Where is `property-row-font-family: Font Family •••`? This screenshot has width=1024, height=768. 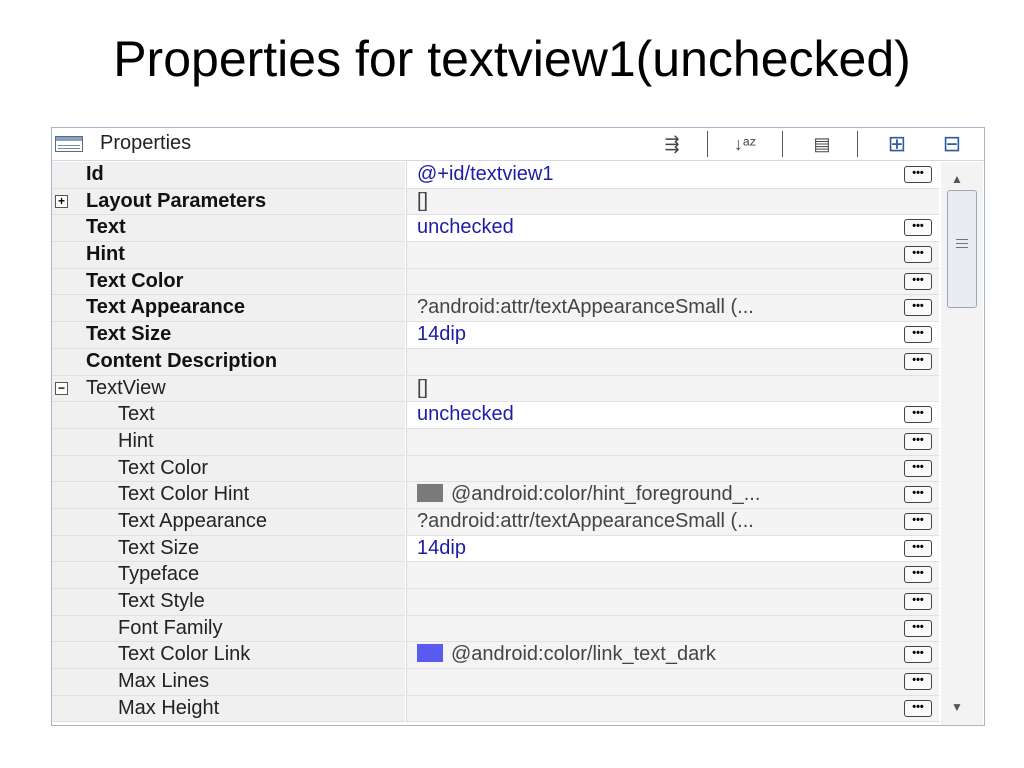 property-row-font-family: Font Family ••• is located at coordinates (518, 629).